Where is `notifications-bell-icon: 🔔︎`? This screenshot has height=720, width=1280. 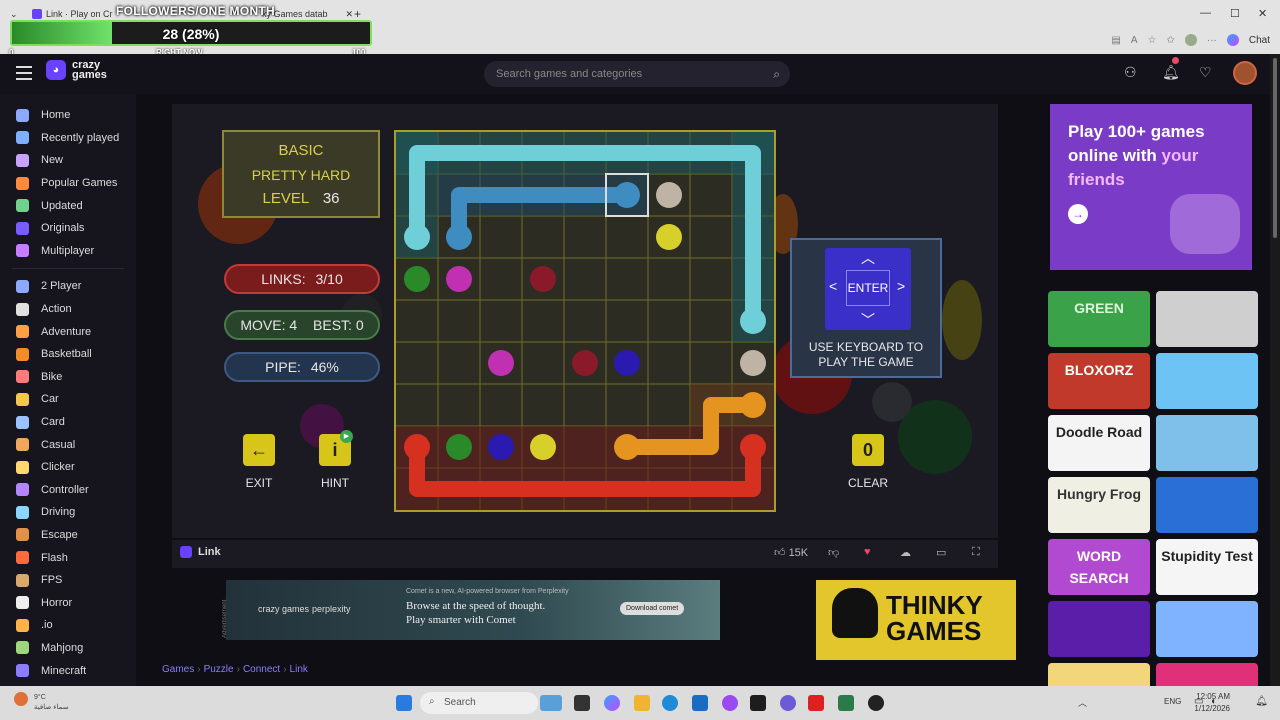 notifications-bell-icon: 🔔︎ is located at coordinates (1171, 72).